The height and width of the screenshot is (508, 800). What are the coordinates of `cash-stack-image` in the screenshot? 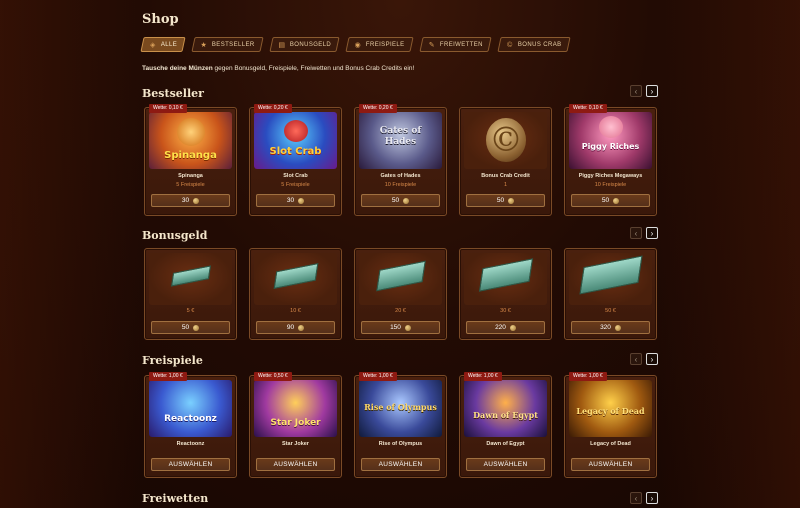 It's located at (295, 279).